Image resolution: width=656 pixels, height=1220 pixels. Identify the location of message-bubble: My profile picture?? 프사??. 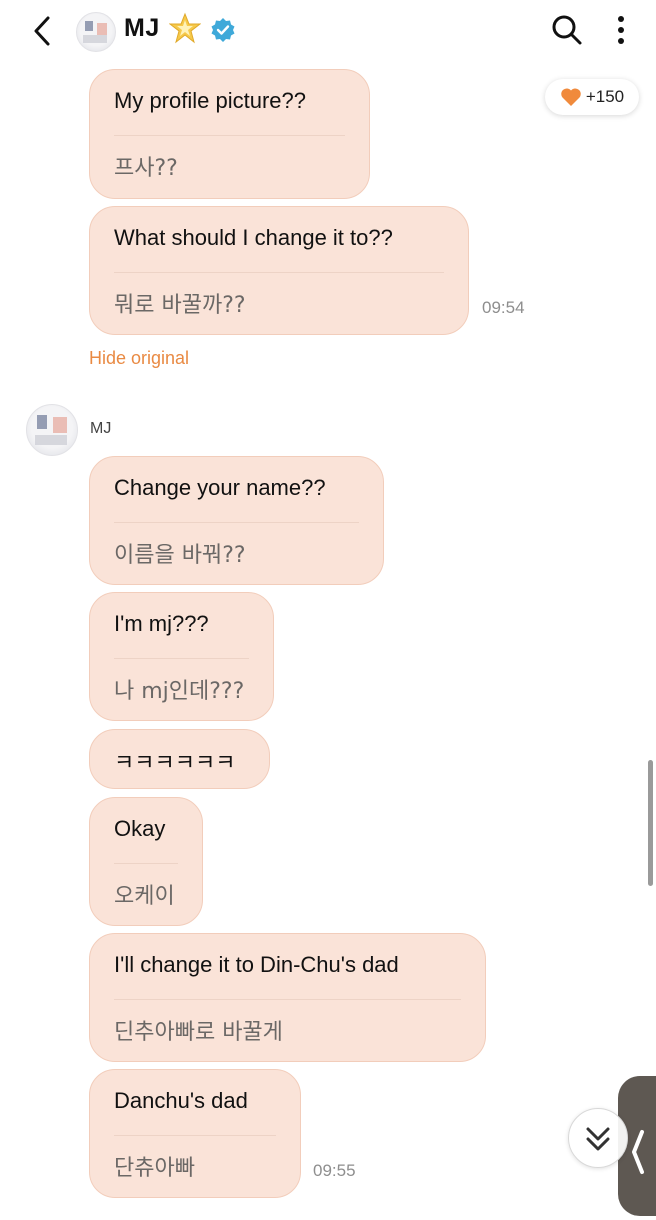
(229, 134).